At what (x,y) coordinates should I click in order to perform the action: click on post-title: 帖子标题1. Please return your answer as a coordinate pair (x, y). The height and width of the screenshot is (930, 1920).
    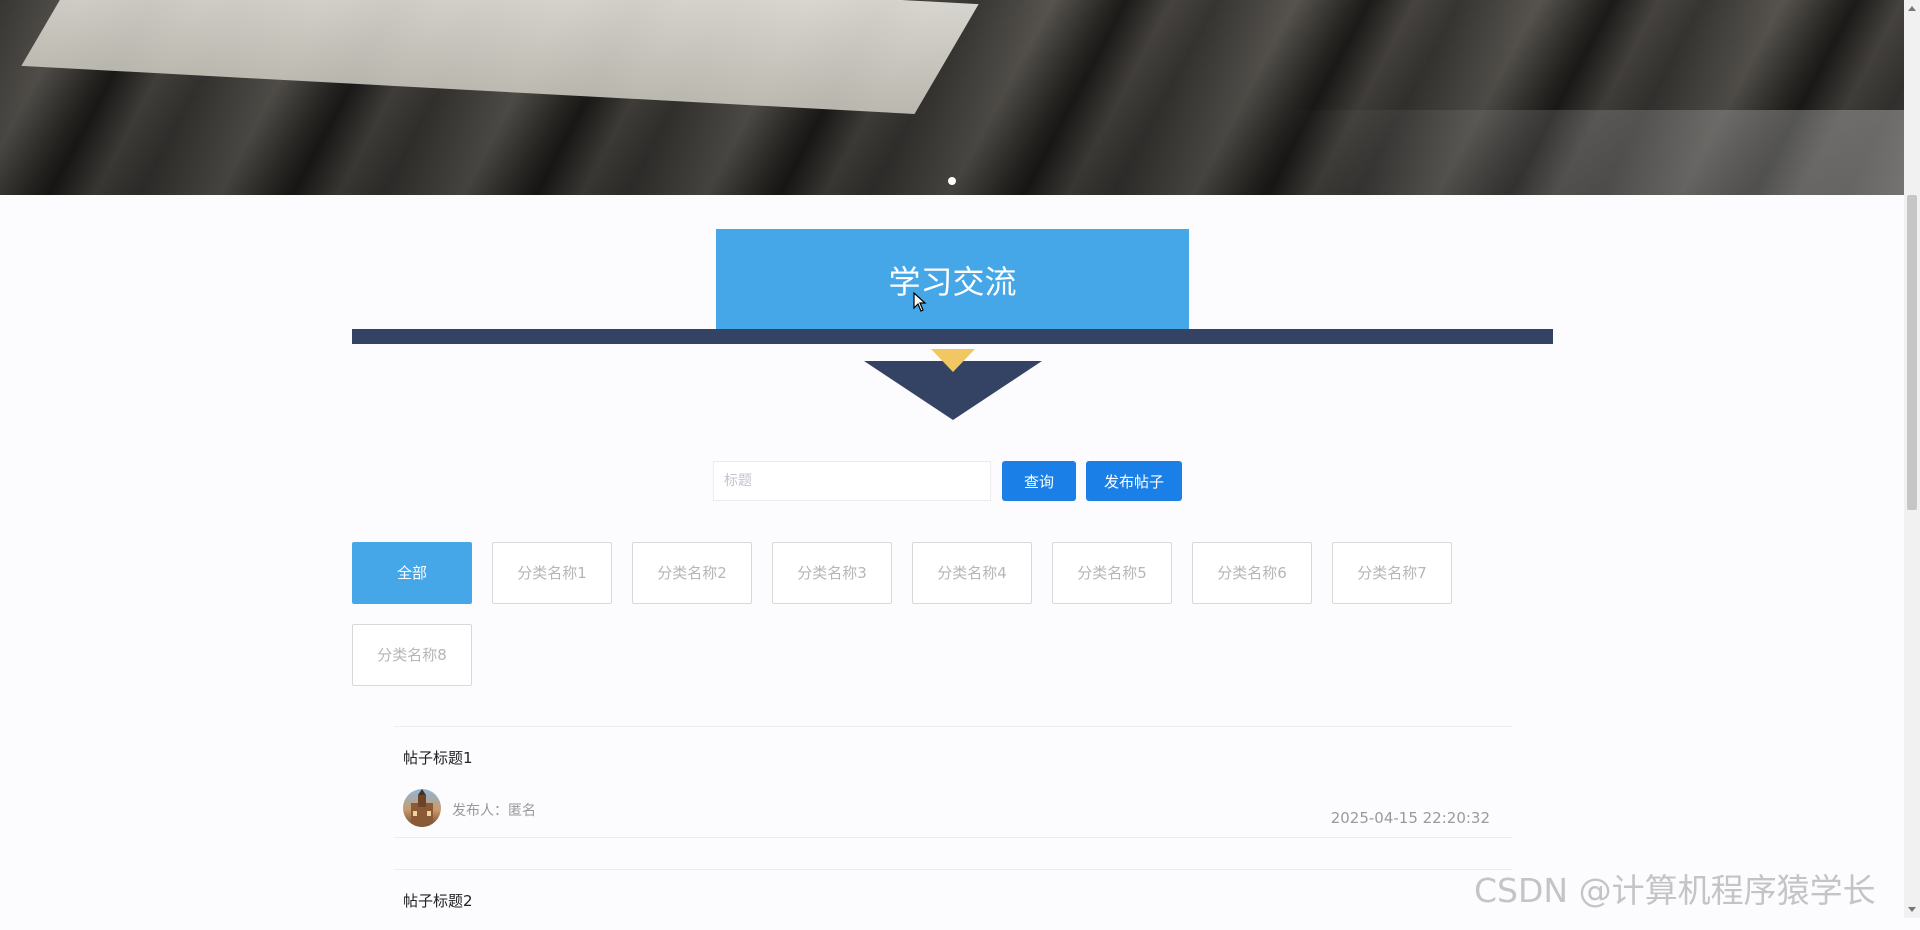
    Looking at the image, I should click on (438, 757).